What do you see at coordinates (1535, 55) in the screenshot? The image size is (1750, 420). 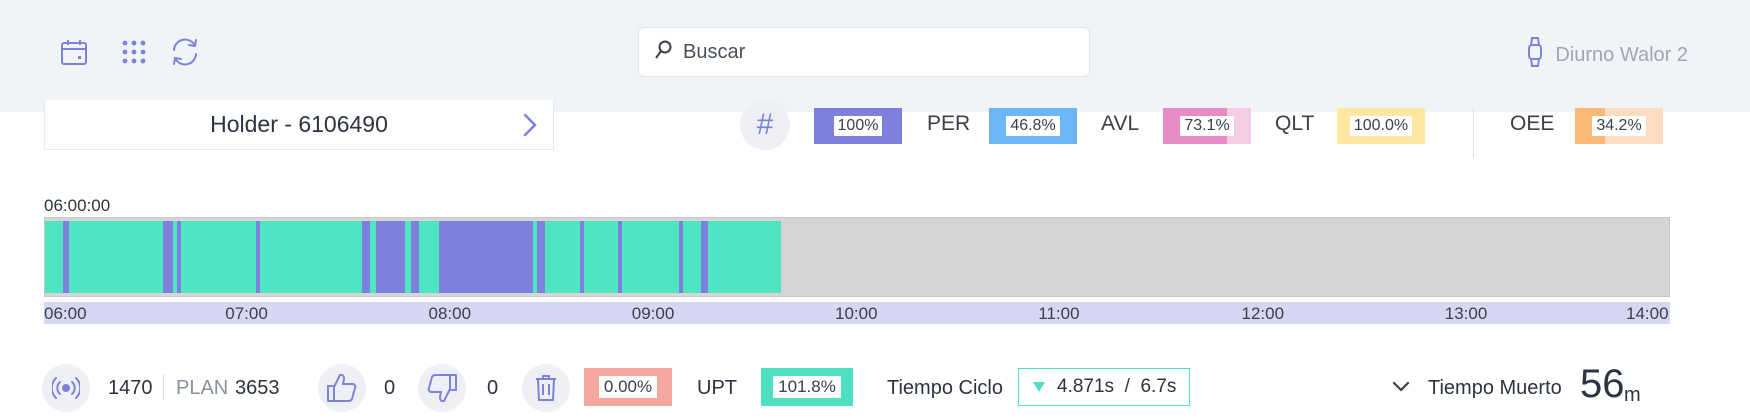 I see `watch-icon` at bounding box center [1535, 55].